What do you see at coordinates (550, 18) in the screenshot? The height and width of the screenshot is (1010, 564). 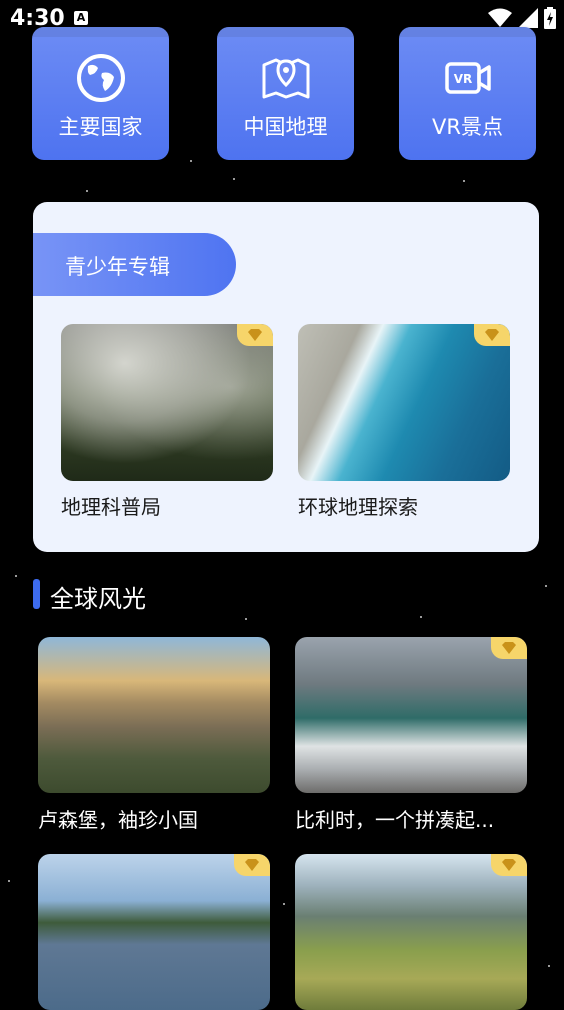 I see `battery-icon` at bounding box center [550, 18].